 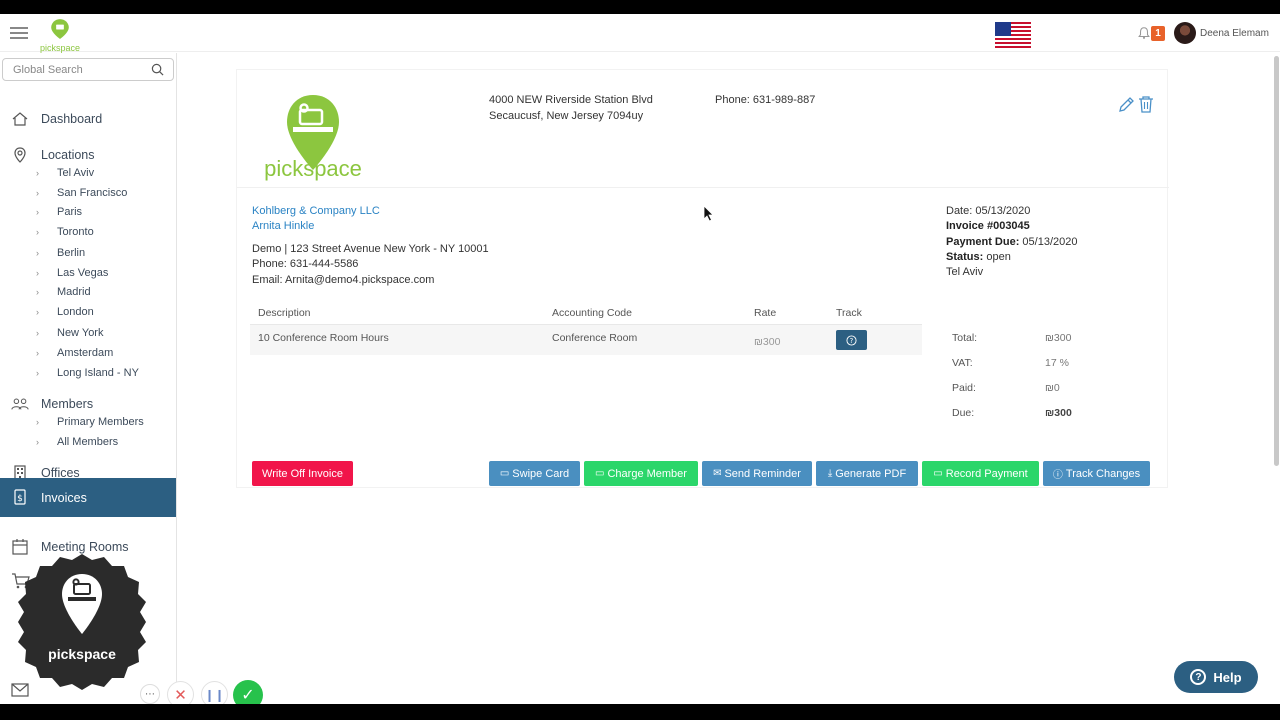 I want to click on swipe-card-button: ▭ Swipe Card, so click(x=534, y=473).